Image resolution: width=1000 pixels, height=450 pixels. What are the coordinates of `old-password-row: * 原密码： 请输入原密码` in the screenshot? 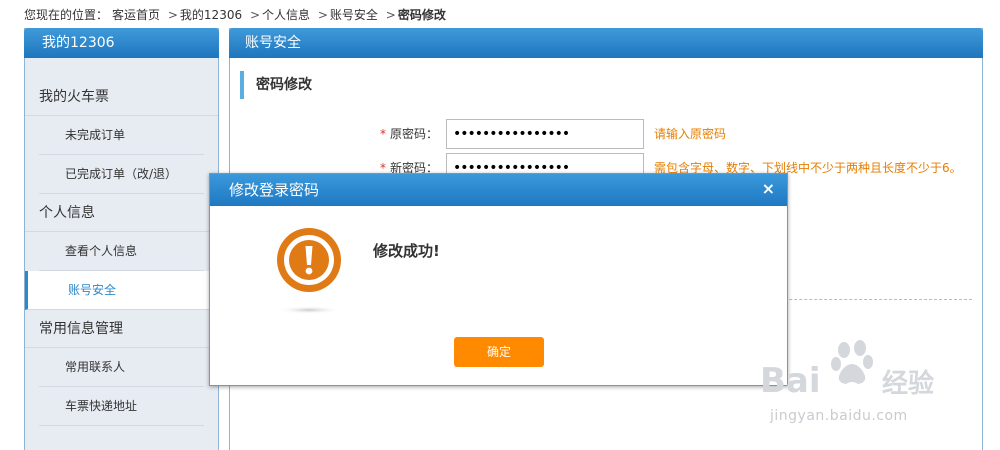 It's located at (553, 134).